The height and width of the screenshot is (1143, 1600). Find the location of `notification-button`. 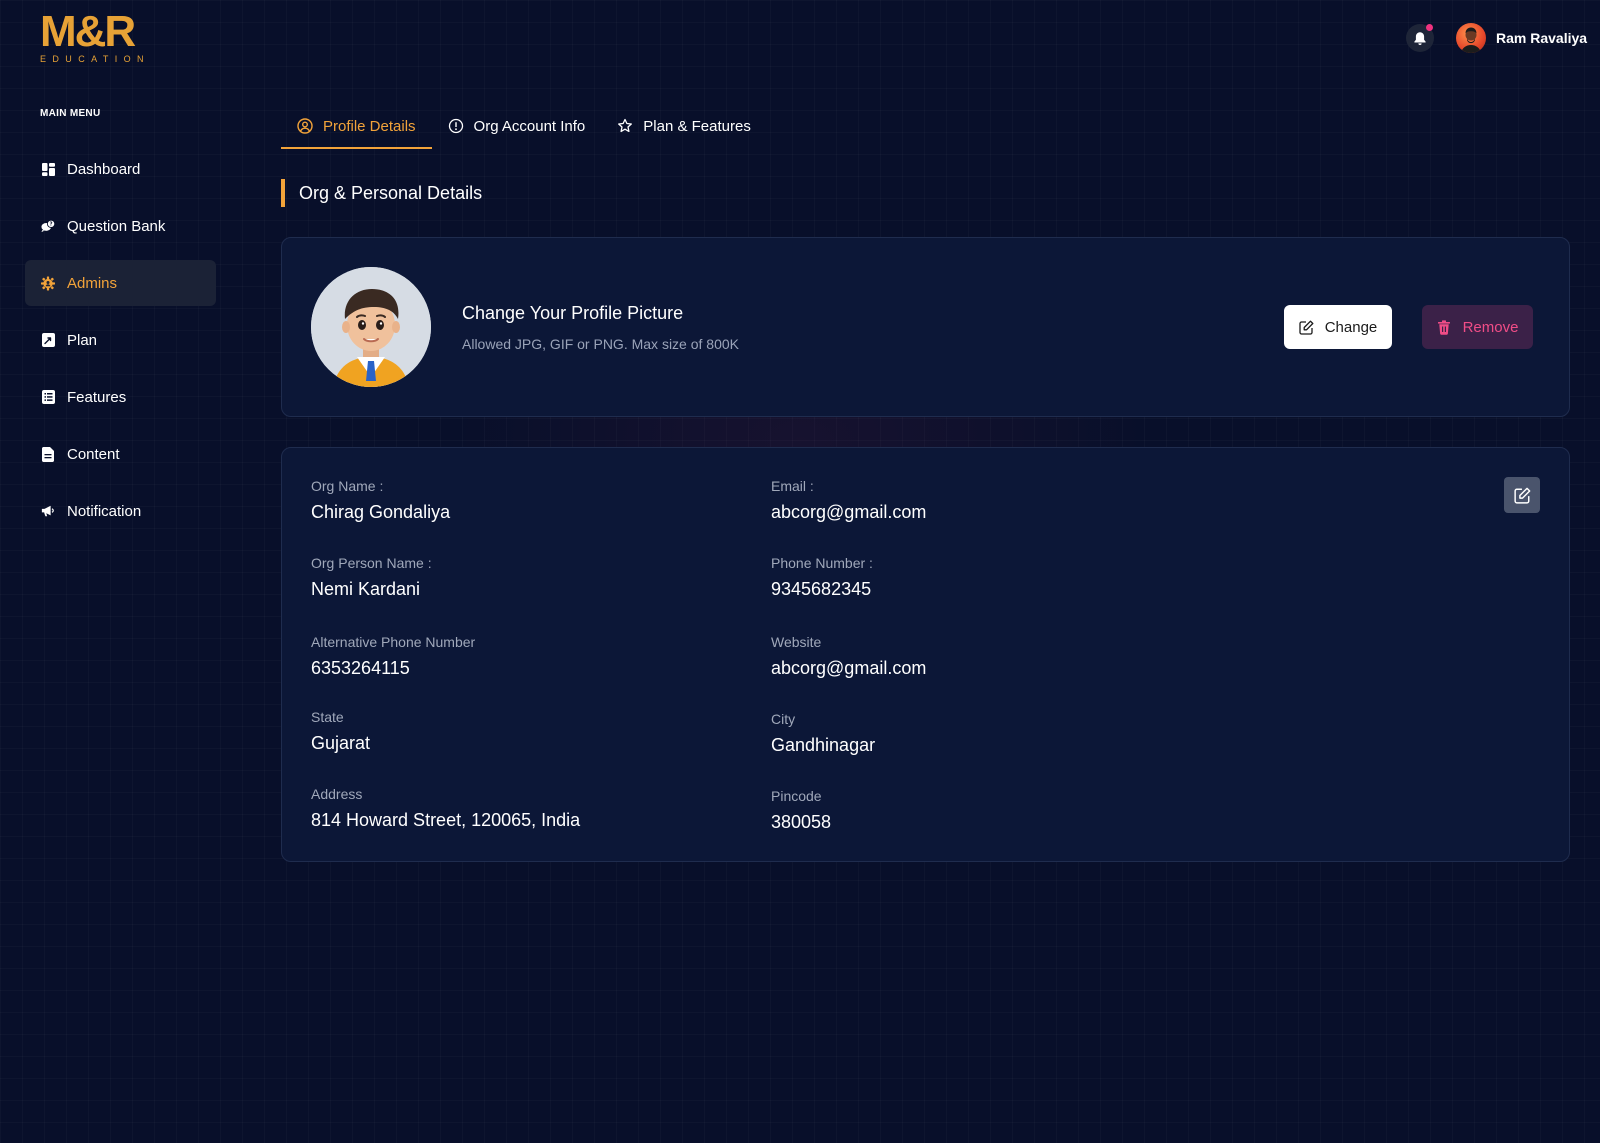

notification-button is located at coordinates (1420, 38).